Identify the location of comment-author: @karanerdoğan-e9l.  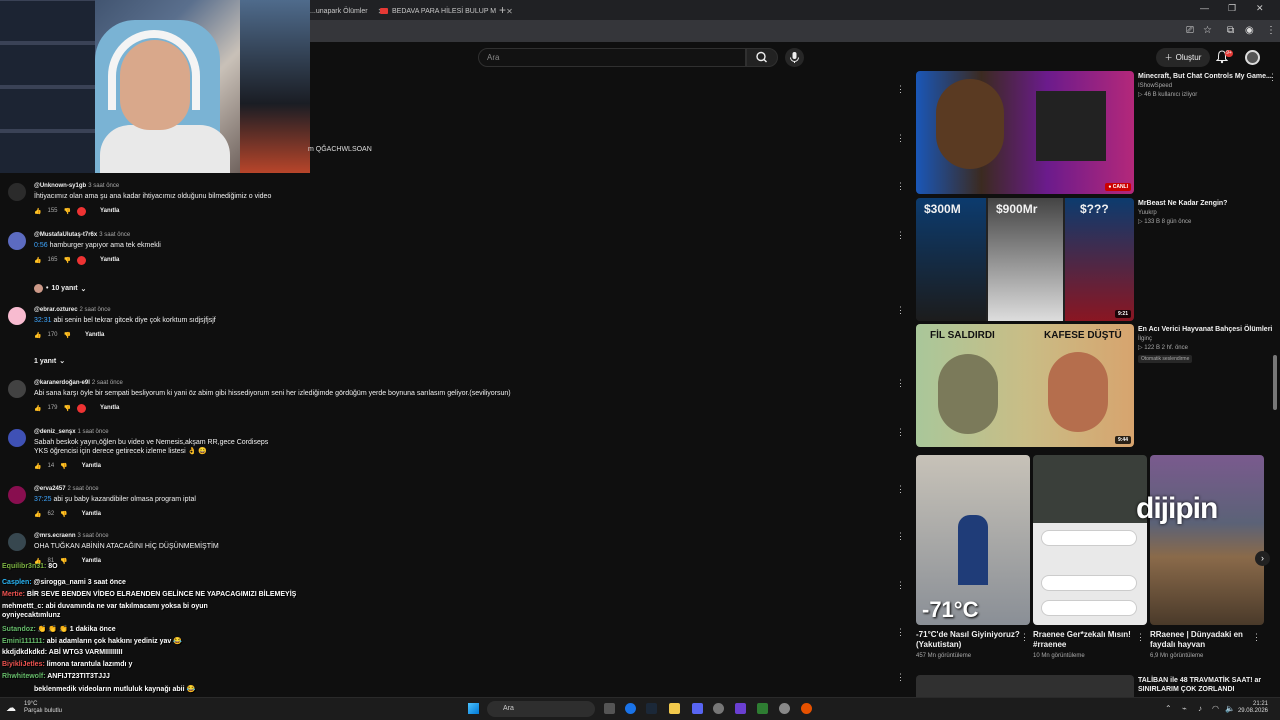
(62, 383).